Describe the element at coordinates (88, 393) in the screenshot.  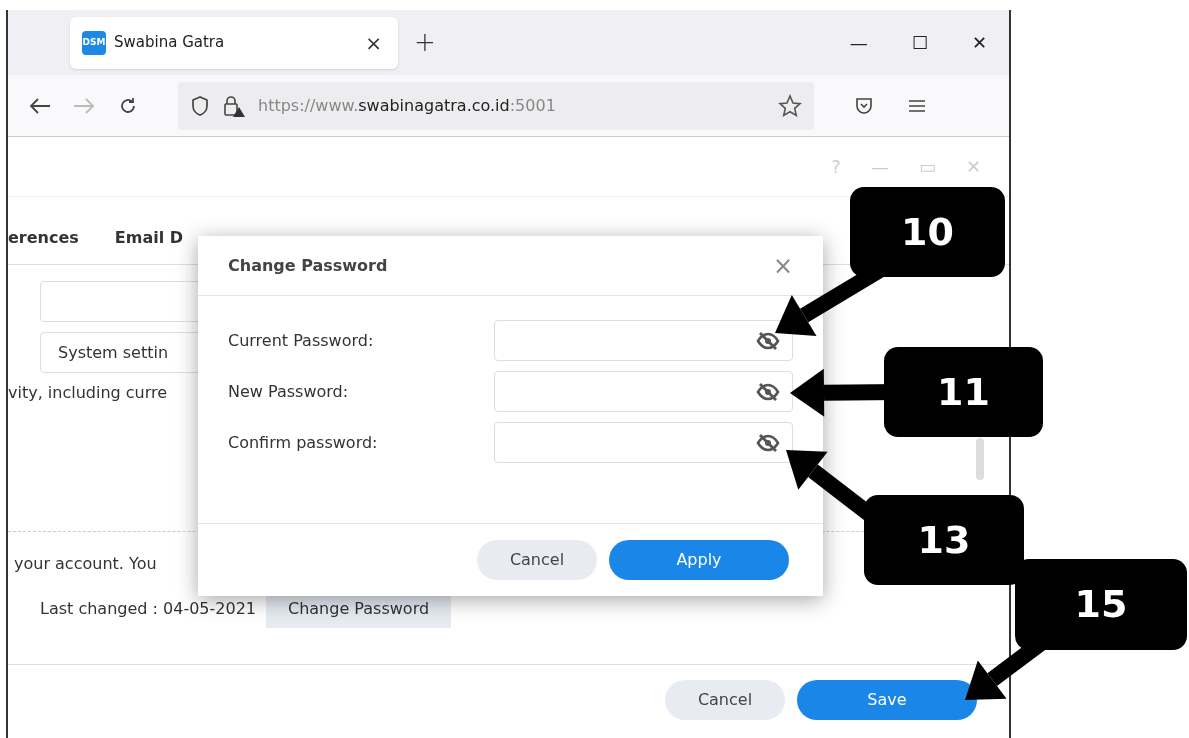
I see `description-text: vity, including curre` at that location.